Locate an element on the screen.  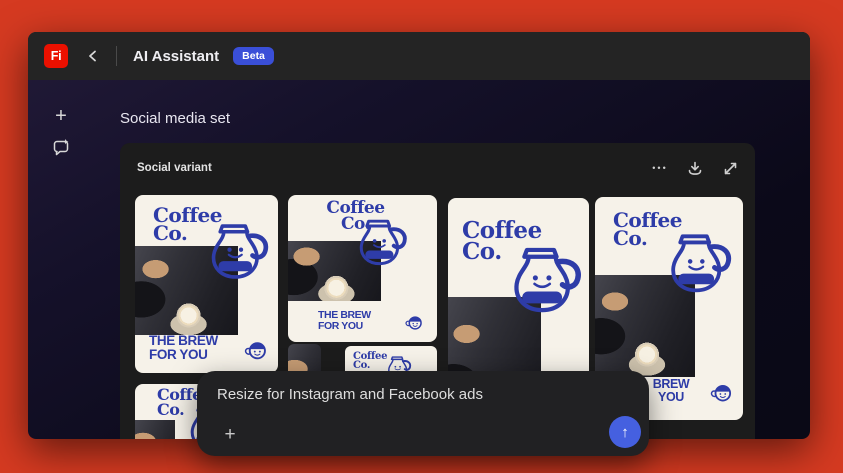
firefly-logo-text: Fi is located at coordinates (56, 56).